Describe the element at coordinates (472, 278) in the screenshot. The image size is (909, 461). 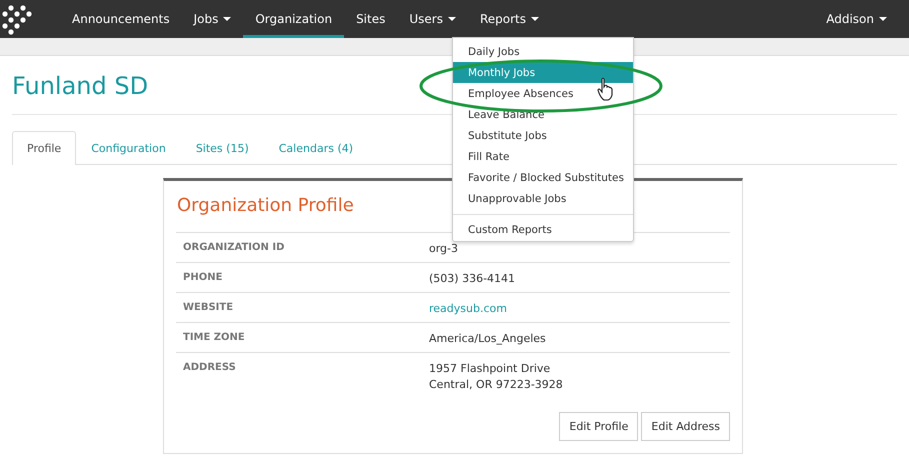
I see `field-value: (503) 336-4141` at that location.